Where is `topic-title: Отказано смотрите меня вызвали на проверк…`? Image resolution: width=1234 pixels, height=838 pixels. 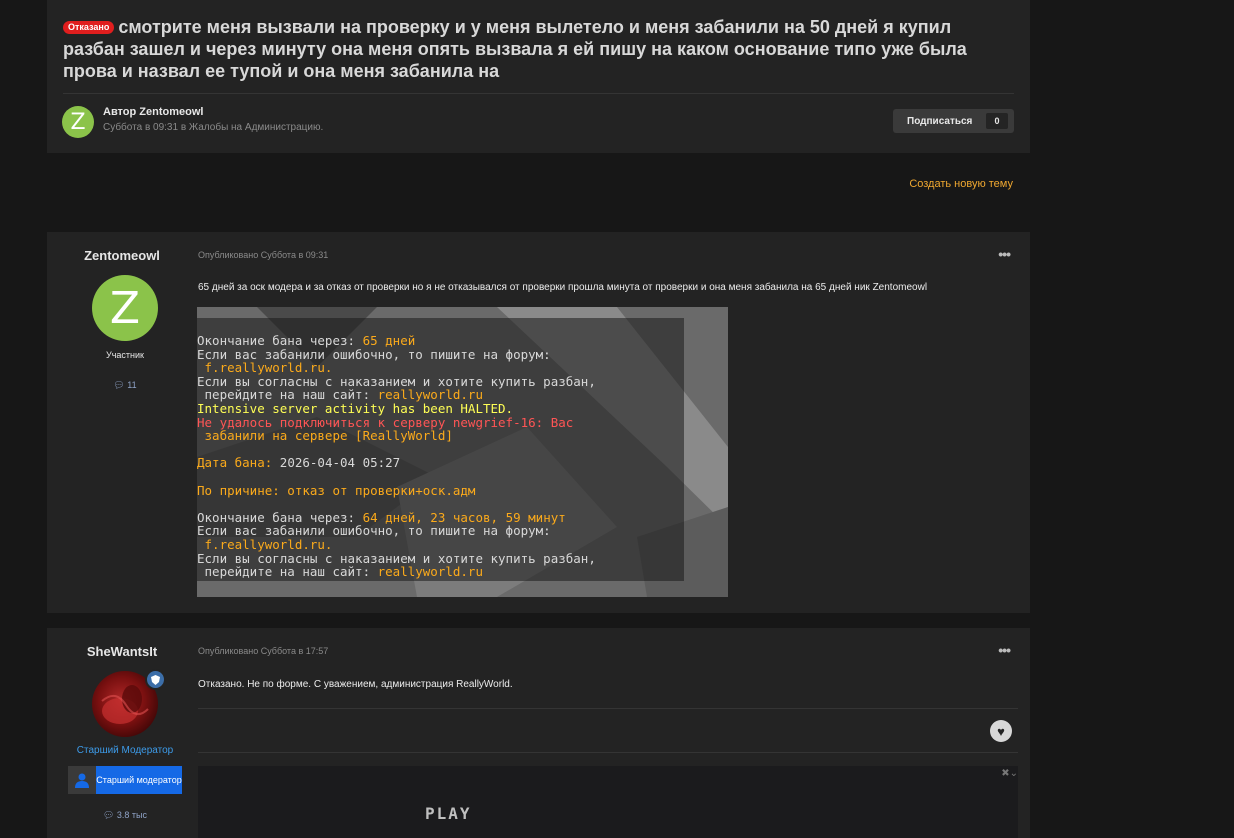
topic-title: Отказано смотрите меня вызвали на проверк… is located at coordinates (538, 49).